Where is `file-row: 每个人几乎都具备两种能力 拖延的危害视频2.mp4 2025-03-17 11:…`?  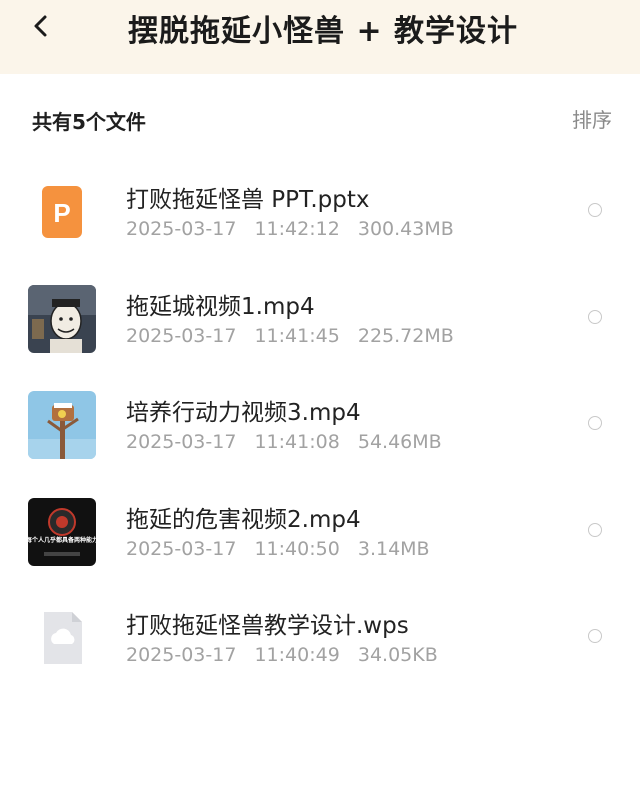 file-row: 每个人几乎都具备两种能力 拖延的危害视频2.mp4 2025-03-17 11:… is located at coordinates (320, 533).